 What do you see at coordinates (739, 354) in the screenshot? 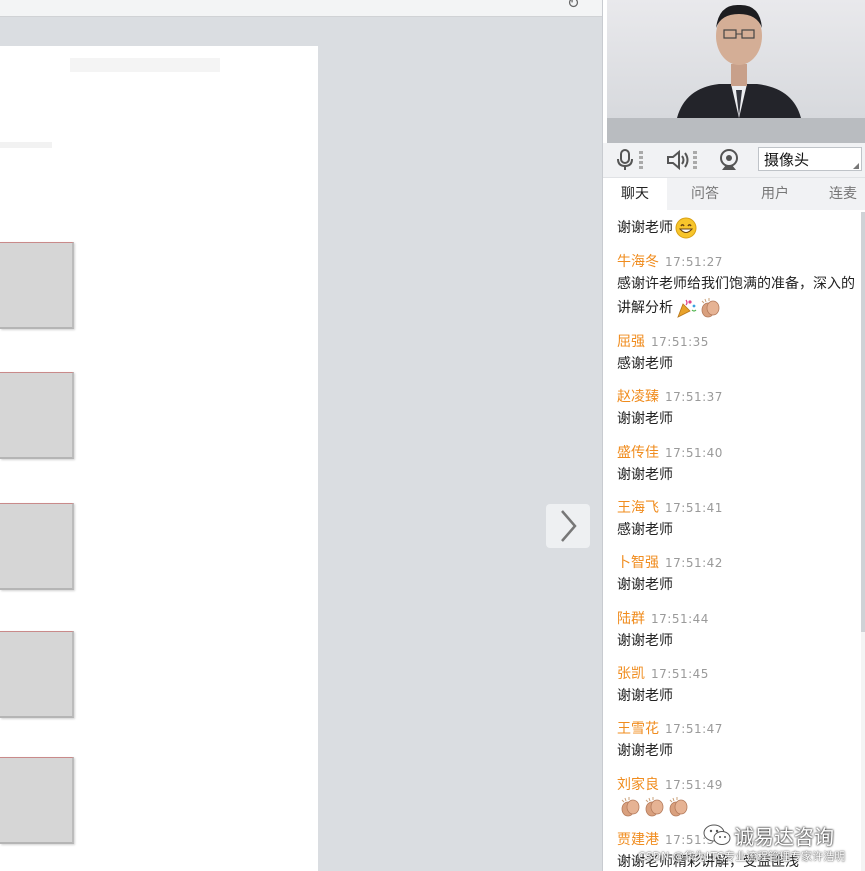
I see `chat-message: 屈强 17:51:35 感谢老师` at bounding box center [739, 354].